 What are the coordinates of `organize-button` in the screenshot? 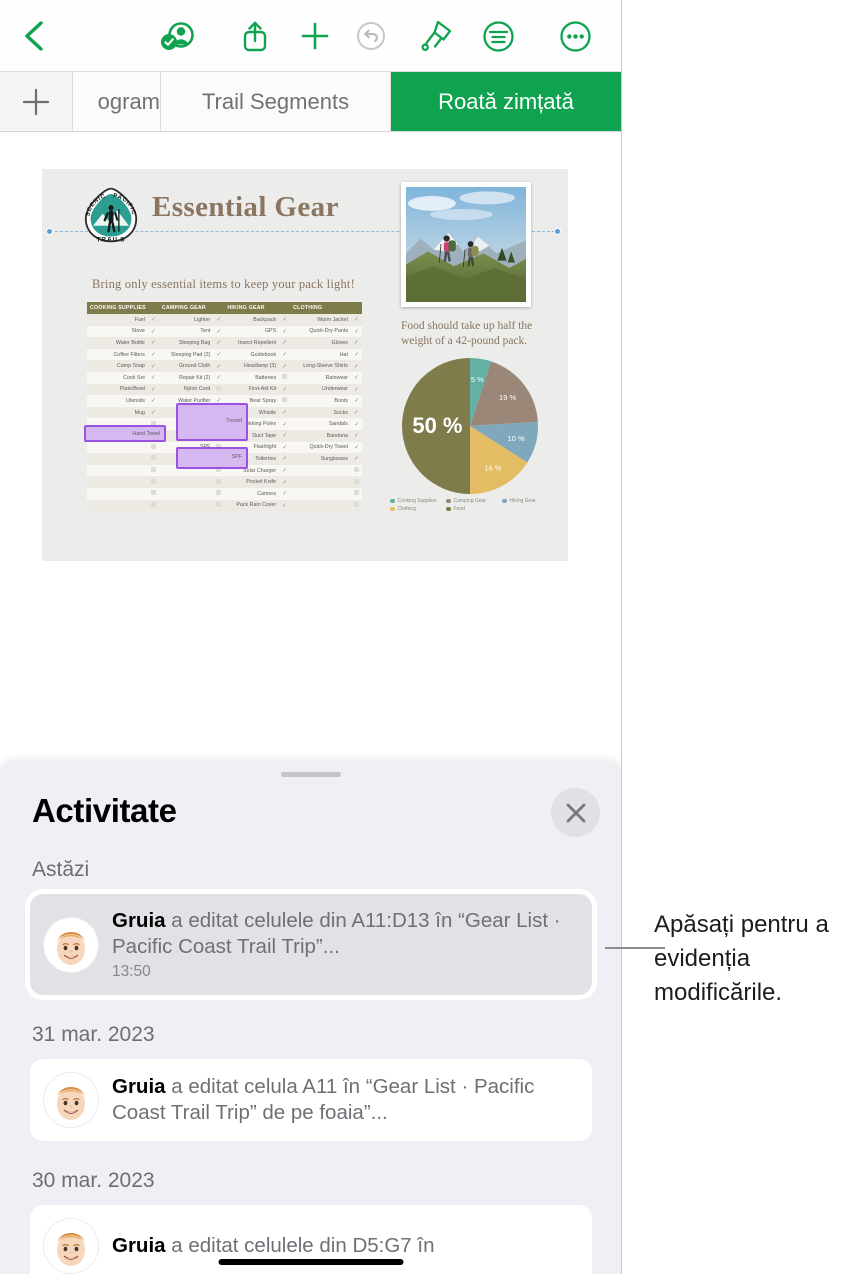 It's located at (498, 36).